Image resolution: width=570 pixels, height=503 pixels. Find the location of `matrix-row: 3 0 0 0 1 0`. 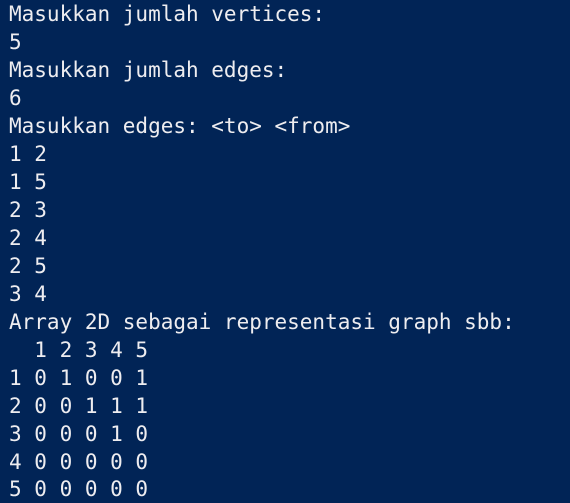

matrix-row: 3 0 0 0 1 0 is located at coordinates (79, 434).